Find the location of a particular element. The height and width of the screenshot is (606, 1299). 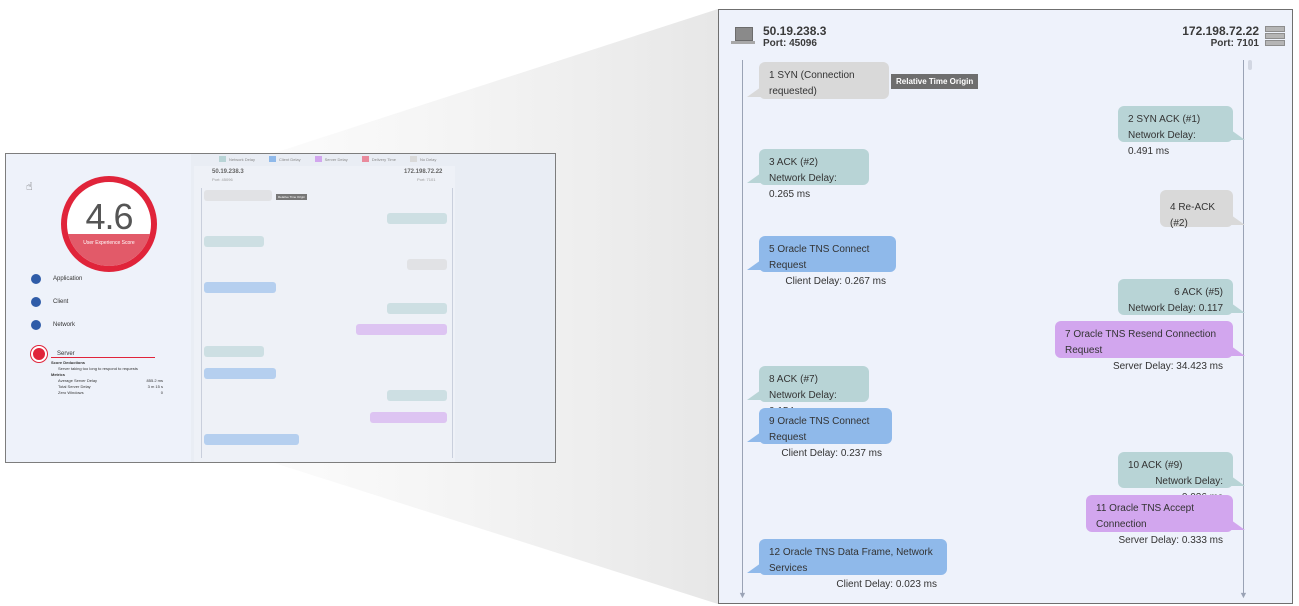

server-timeline is located at coordinates (1243, 327).